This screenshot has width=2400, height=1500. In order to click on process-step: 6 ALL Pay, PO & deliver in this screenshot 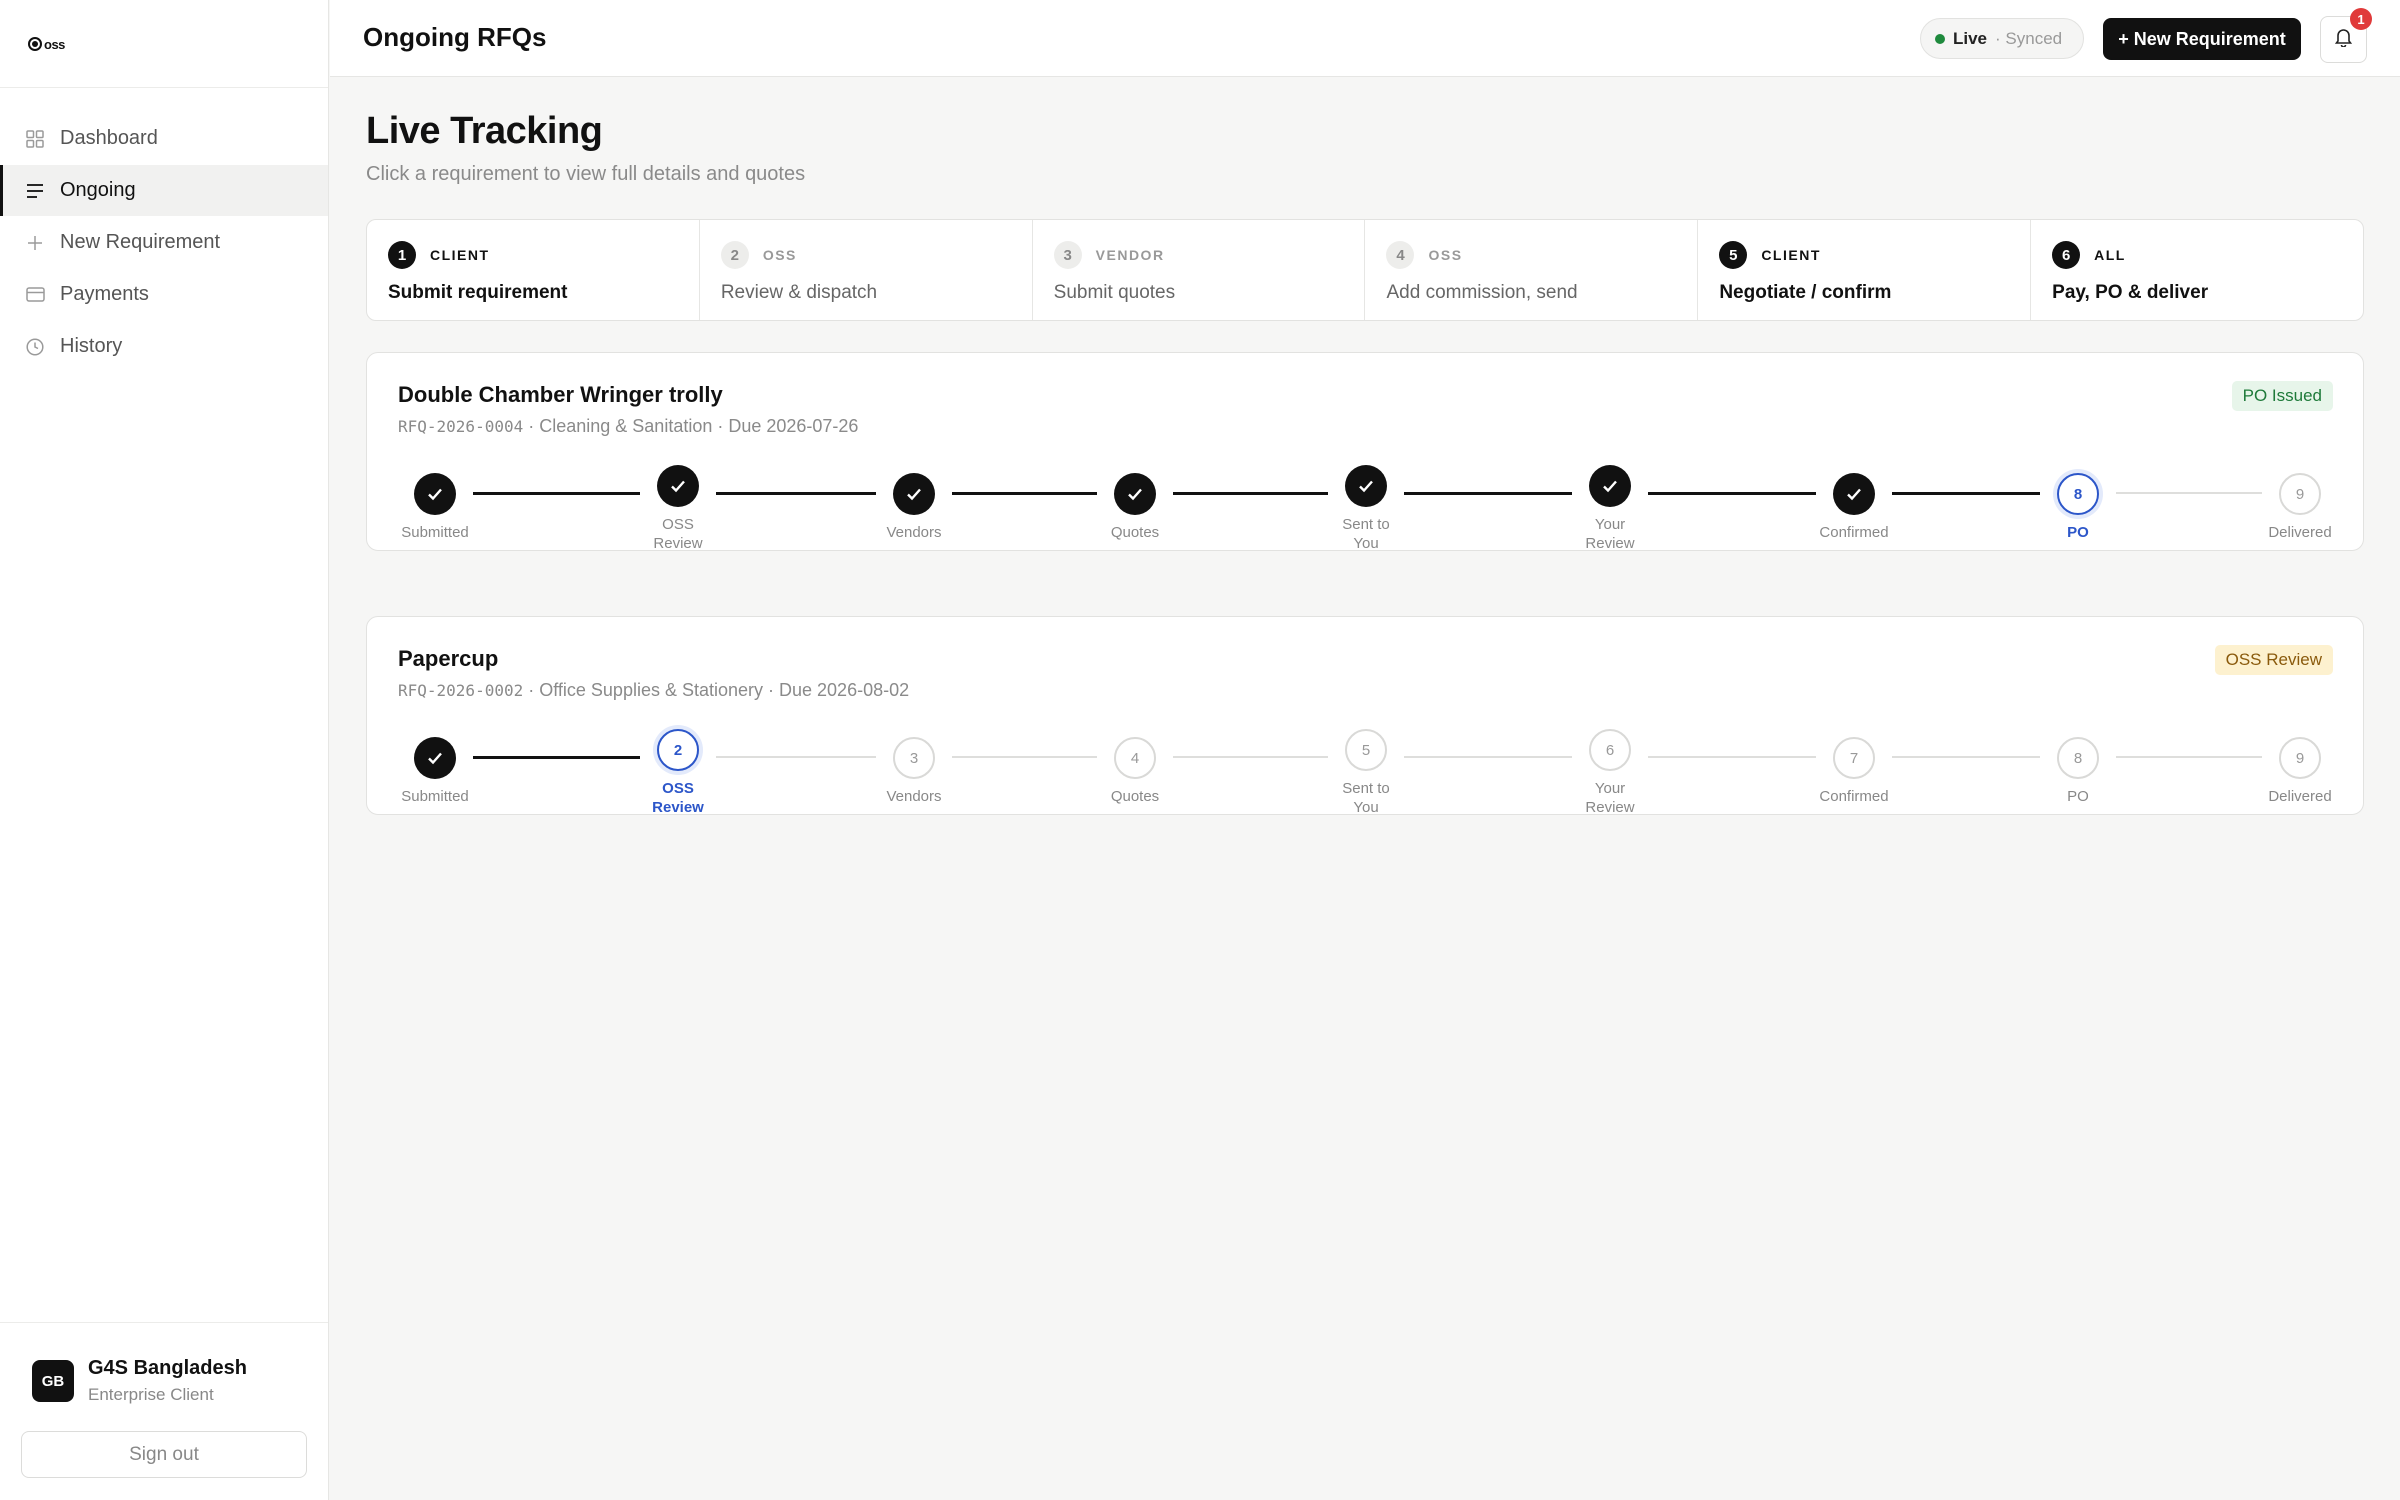, I will do `click(2197, 270)`.